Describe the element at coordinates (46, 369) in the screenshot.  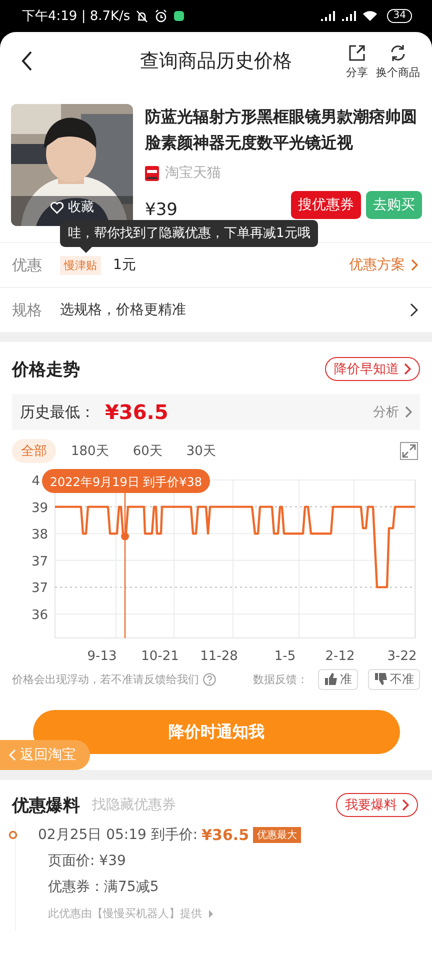
I see `section-title: 价格走势` at that location.